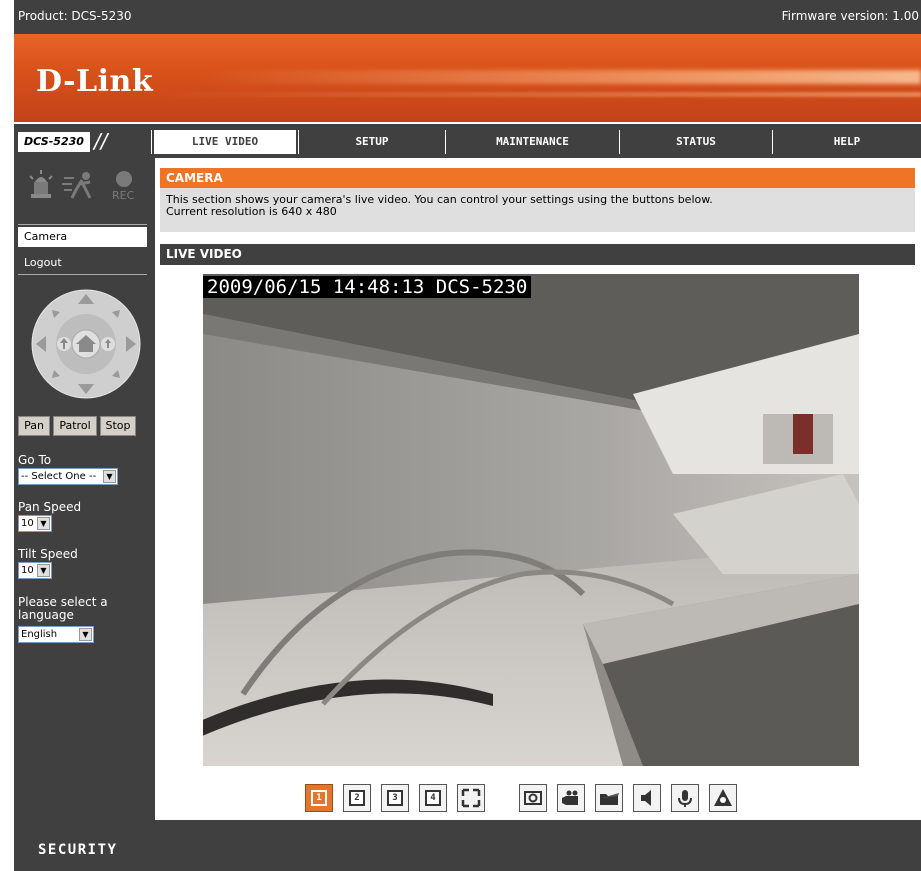  I want to click on snapshot-button, so click(533, 798).